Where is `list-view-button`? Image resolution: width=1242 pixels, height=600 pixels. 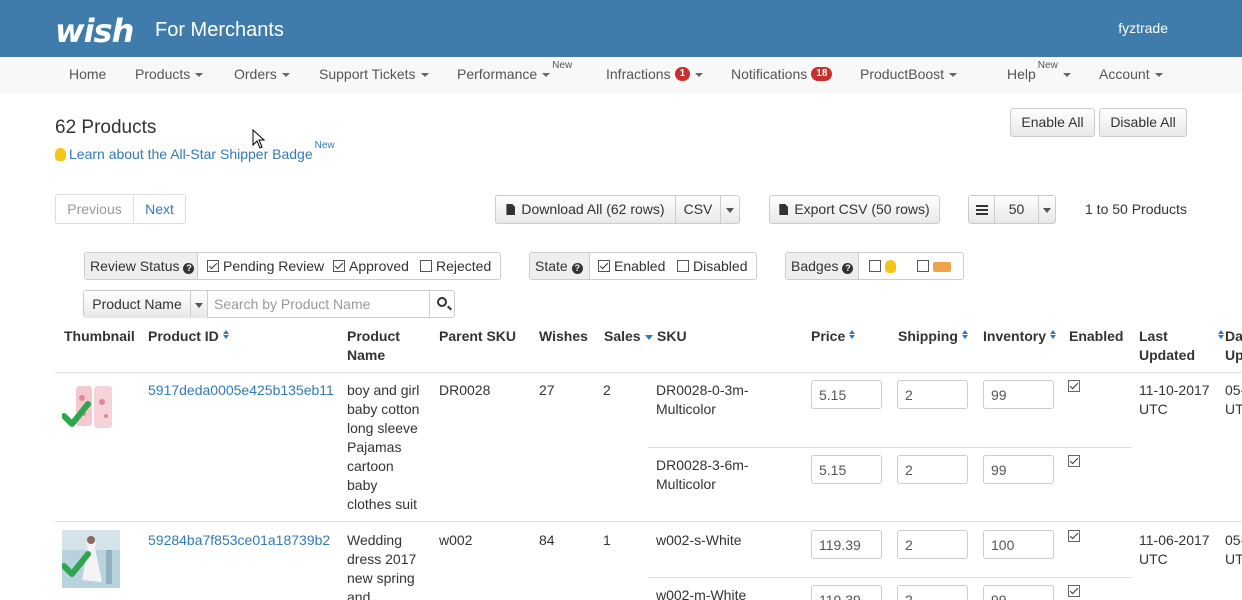 list-view-button is located at coordinates (981, 209).